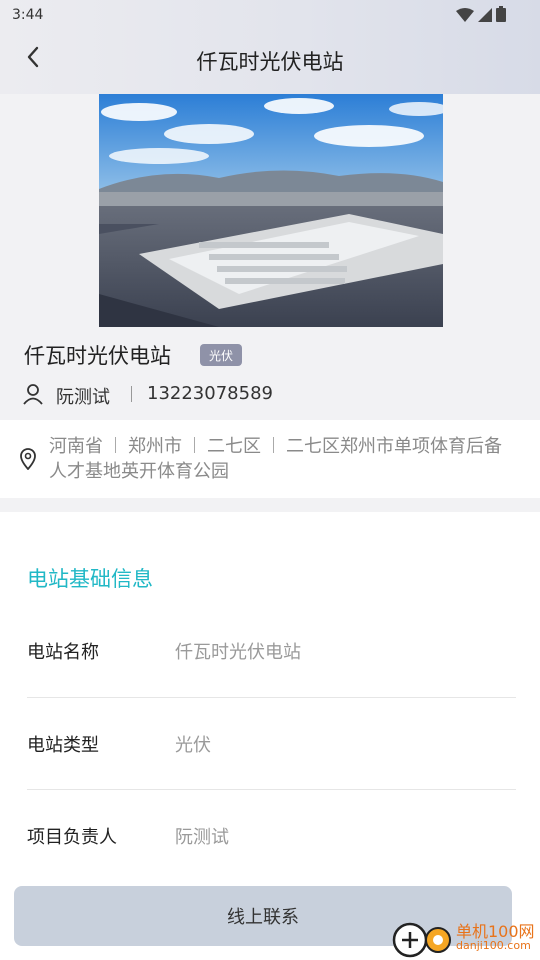 The width and height of the screenshot is (540, 960). I want to click on station-type-label: 电站类型, so click(63, 745).